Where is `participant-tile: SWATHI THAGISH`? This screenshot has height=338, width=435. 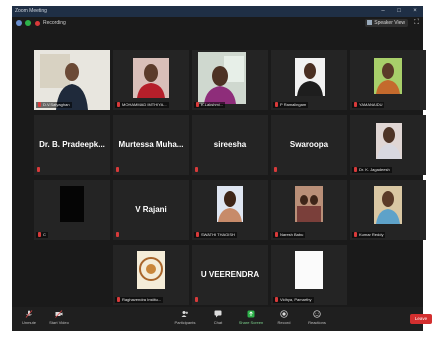 participant-tile: SWATHI THAGISH is located at coordinates (230, 210).